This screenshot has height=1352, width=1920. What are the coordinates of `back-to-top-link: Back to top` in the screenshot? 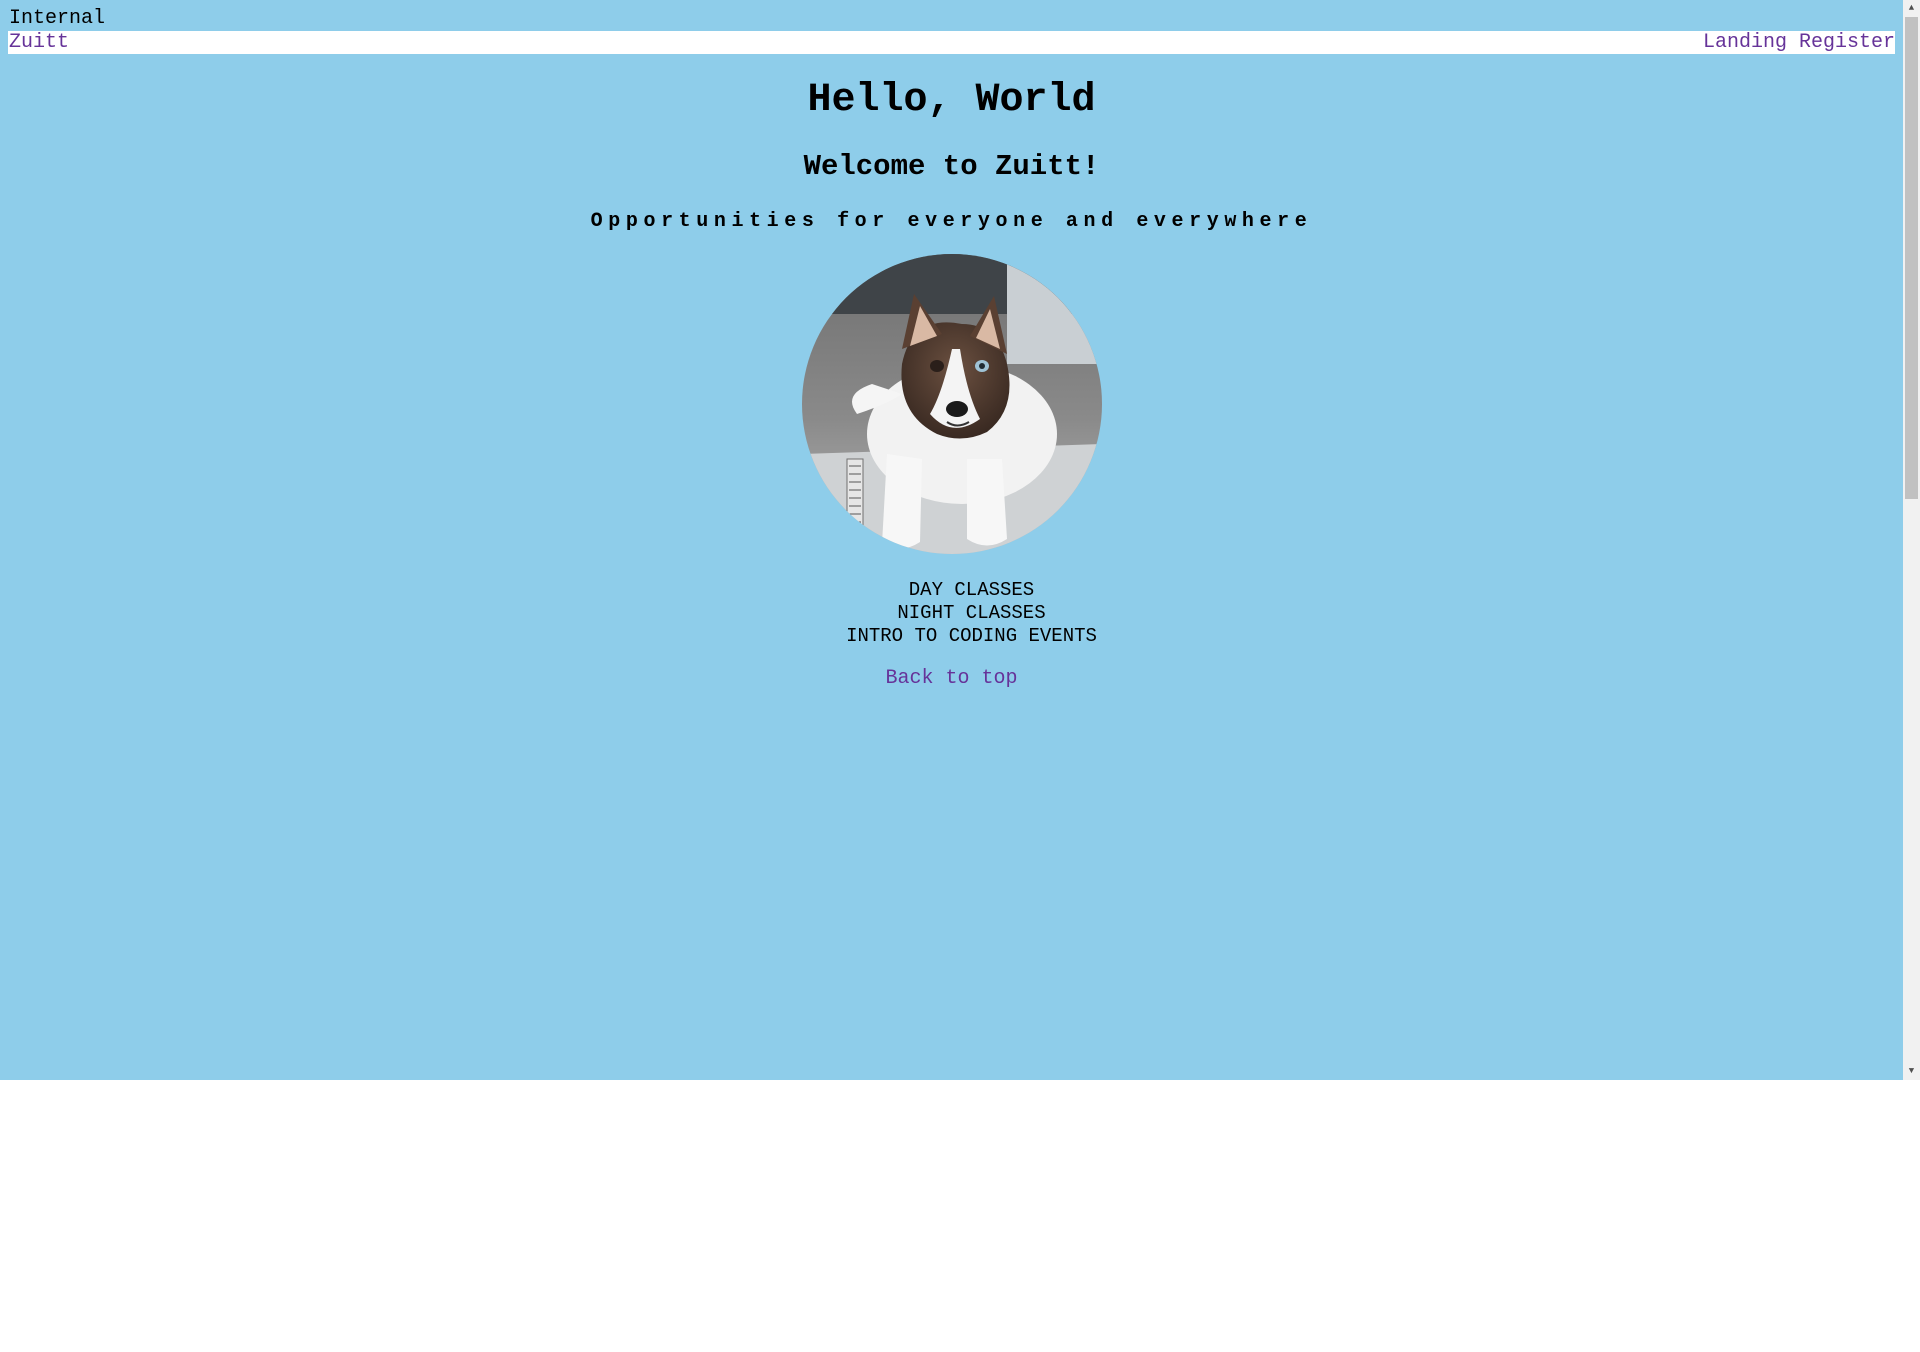 It's located at (951, 678).